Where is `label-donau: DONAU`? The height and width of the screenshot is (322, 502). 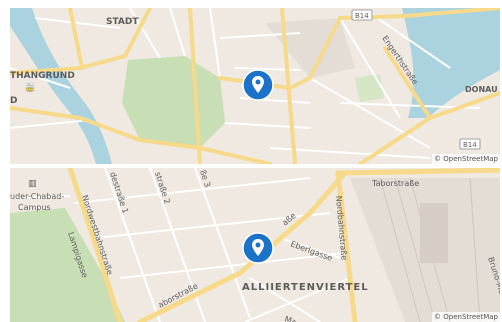 label-donau: DONAU is located at coordinates (481, 89).